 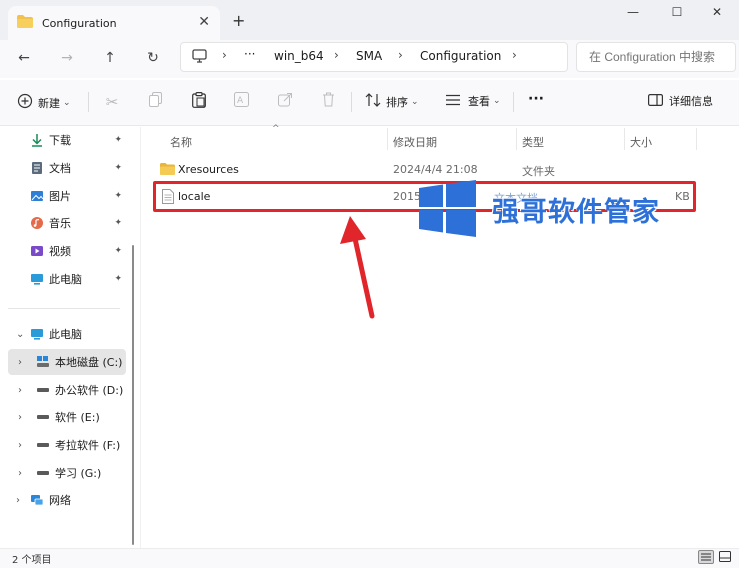 What do you see at coordinates (199, 57) in the screenshot?
I see `monitor-icon` at bounding box center [199, 57].